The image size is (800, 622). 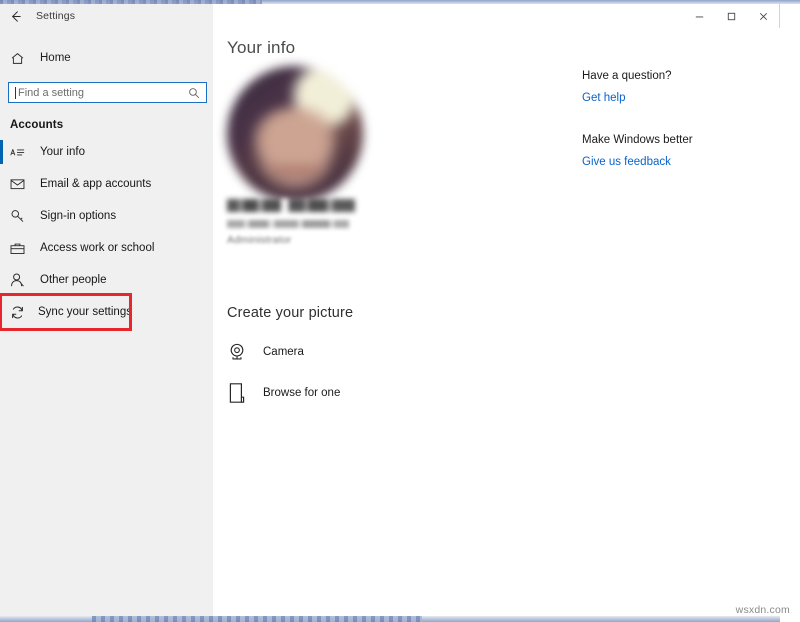 I want to click on create-picture-option-browse: Browse for one, so click(x=283, y=393).